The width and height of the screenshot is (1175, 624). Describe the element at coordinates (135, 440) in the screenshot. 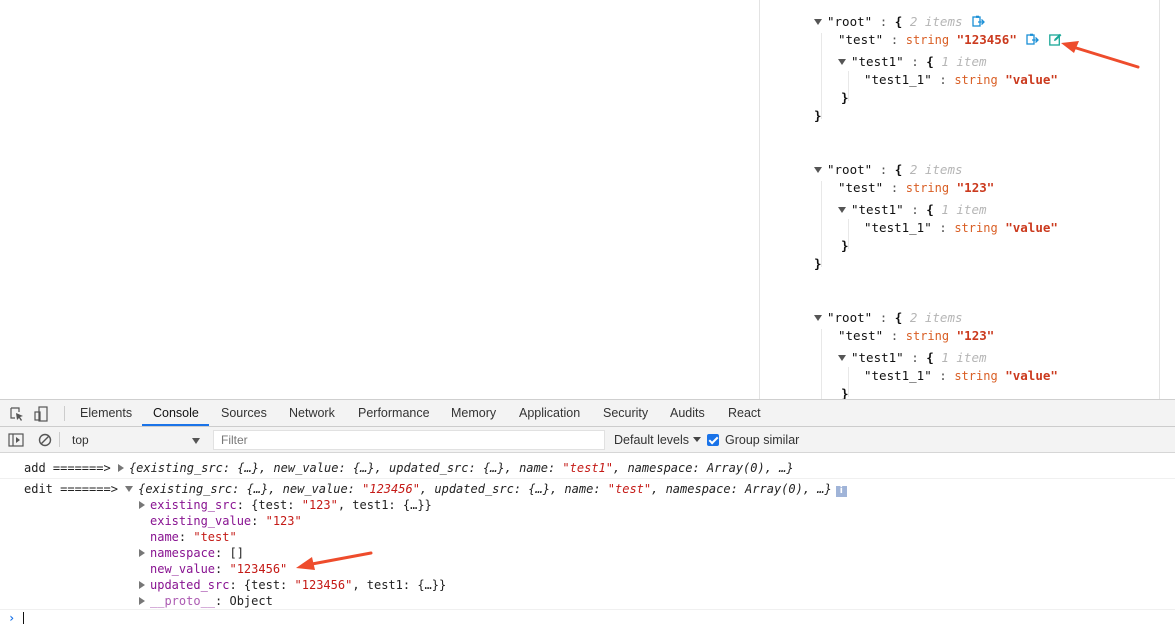

I see `context-select: top` at that location.